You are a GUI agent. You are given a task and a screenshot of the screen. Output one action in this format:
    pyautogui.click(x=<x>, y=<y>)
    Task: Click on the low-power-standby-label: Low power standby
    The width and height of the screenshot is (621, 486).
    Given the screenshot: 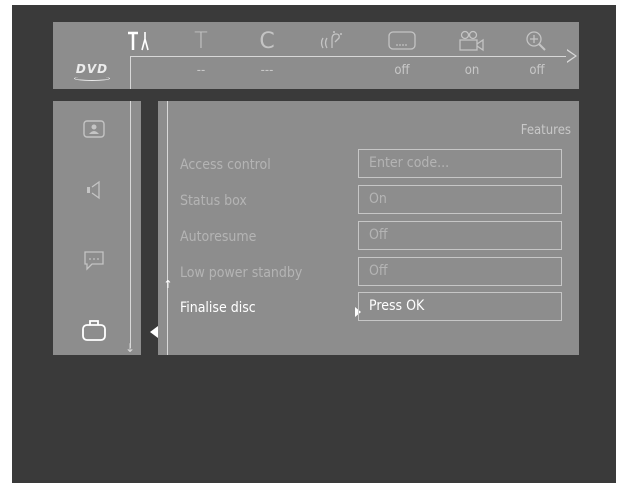 What is the action you would take?
    pyautogui.click(x=241, y=273)
    